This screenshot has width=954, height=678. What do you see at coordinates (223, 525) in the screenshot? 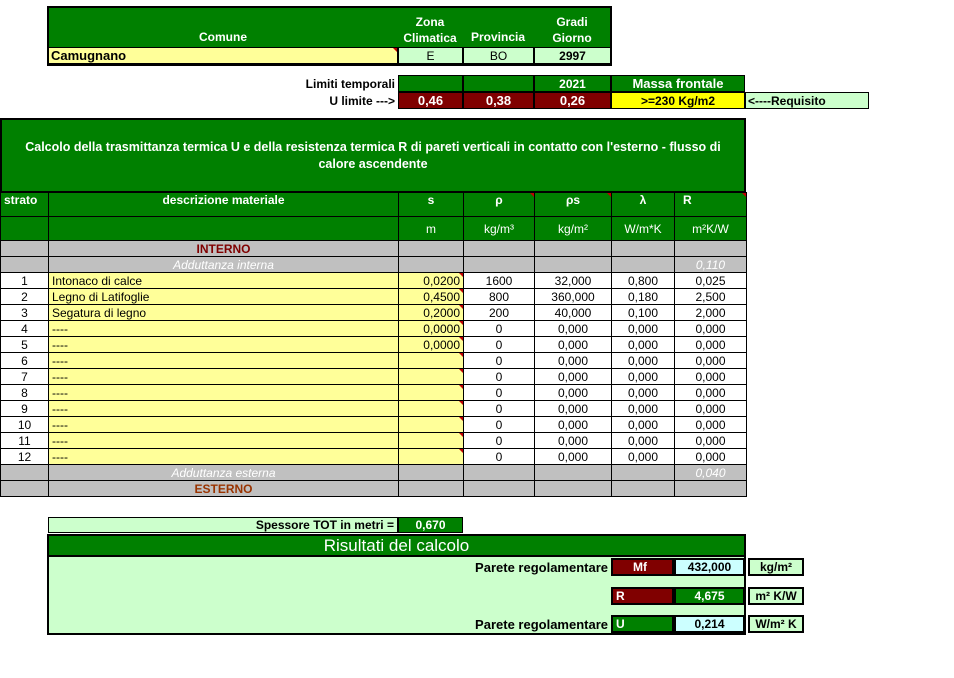
I see `spessore-label: Spessore TOT in metri =` at bounding box center [223, 525].